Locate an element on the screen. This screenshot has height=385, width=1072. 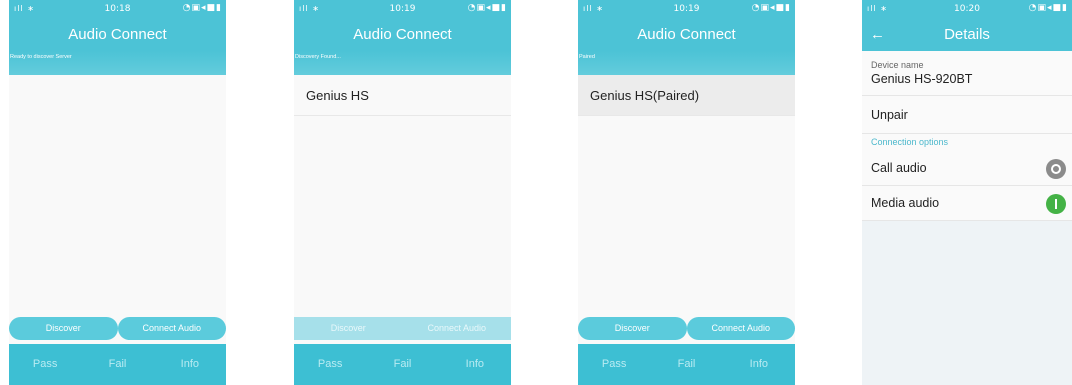
details-header: ← Details is located at coordinates (967, 35).